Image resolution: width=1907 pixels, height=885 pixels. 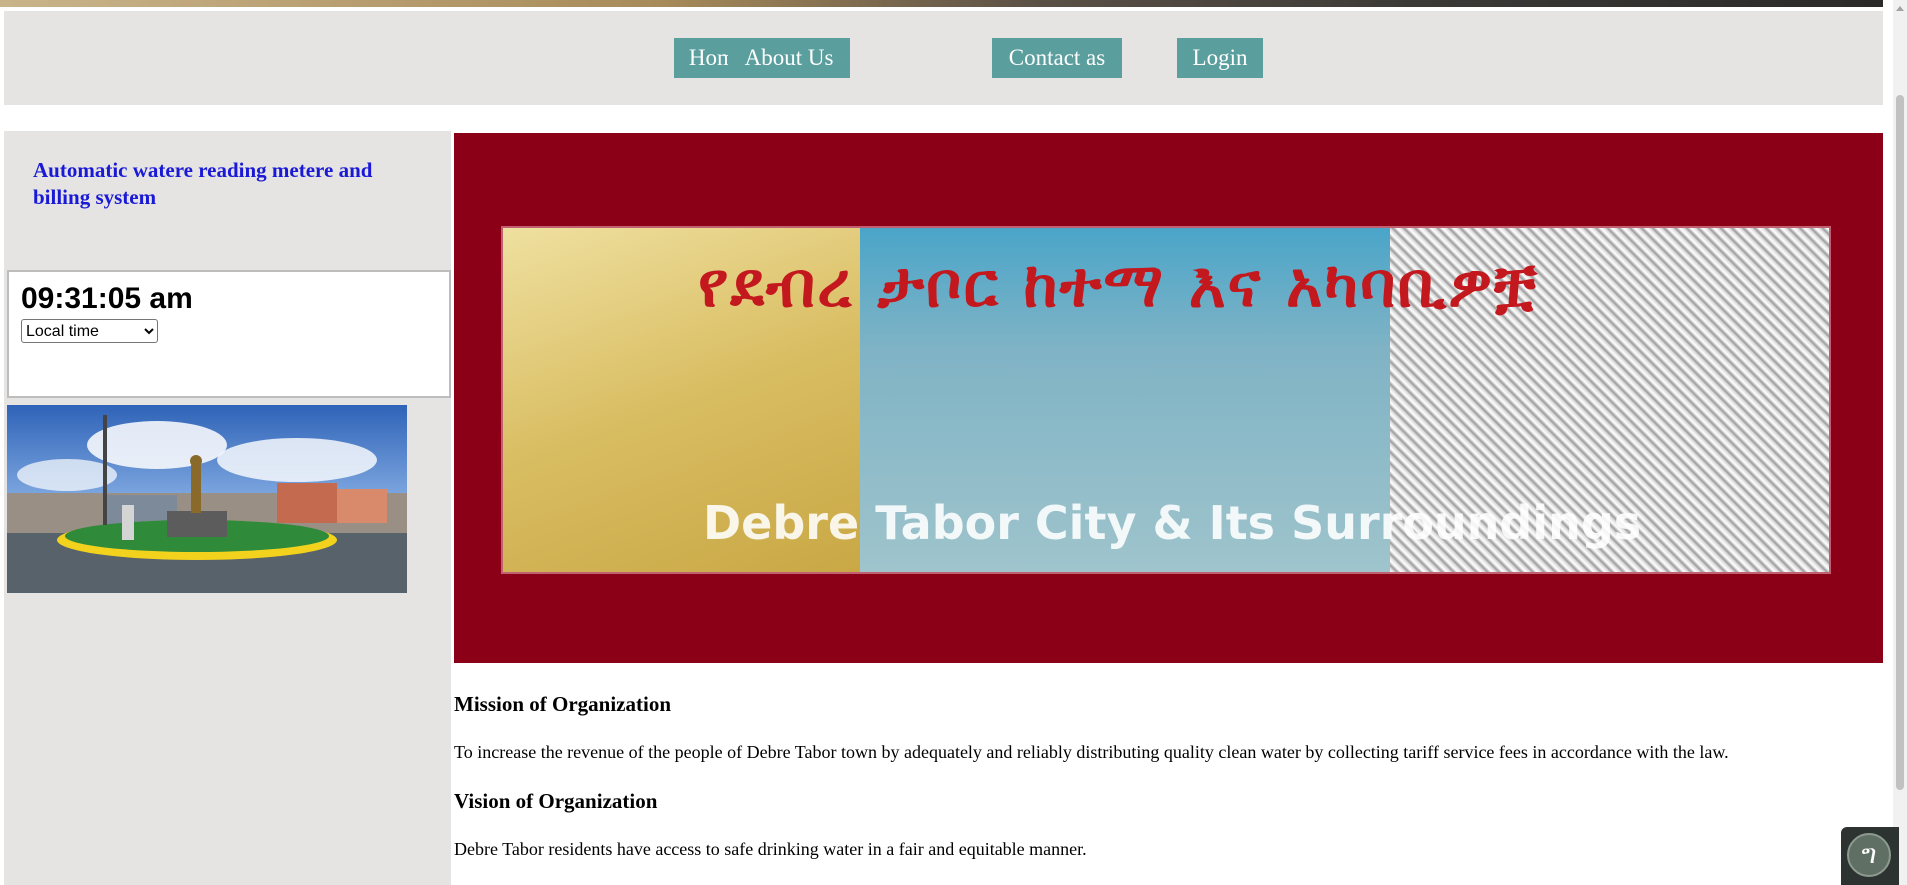 I want to click on nav-about-us-button: About Us, so click(x=789, y=58).